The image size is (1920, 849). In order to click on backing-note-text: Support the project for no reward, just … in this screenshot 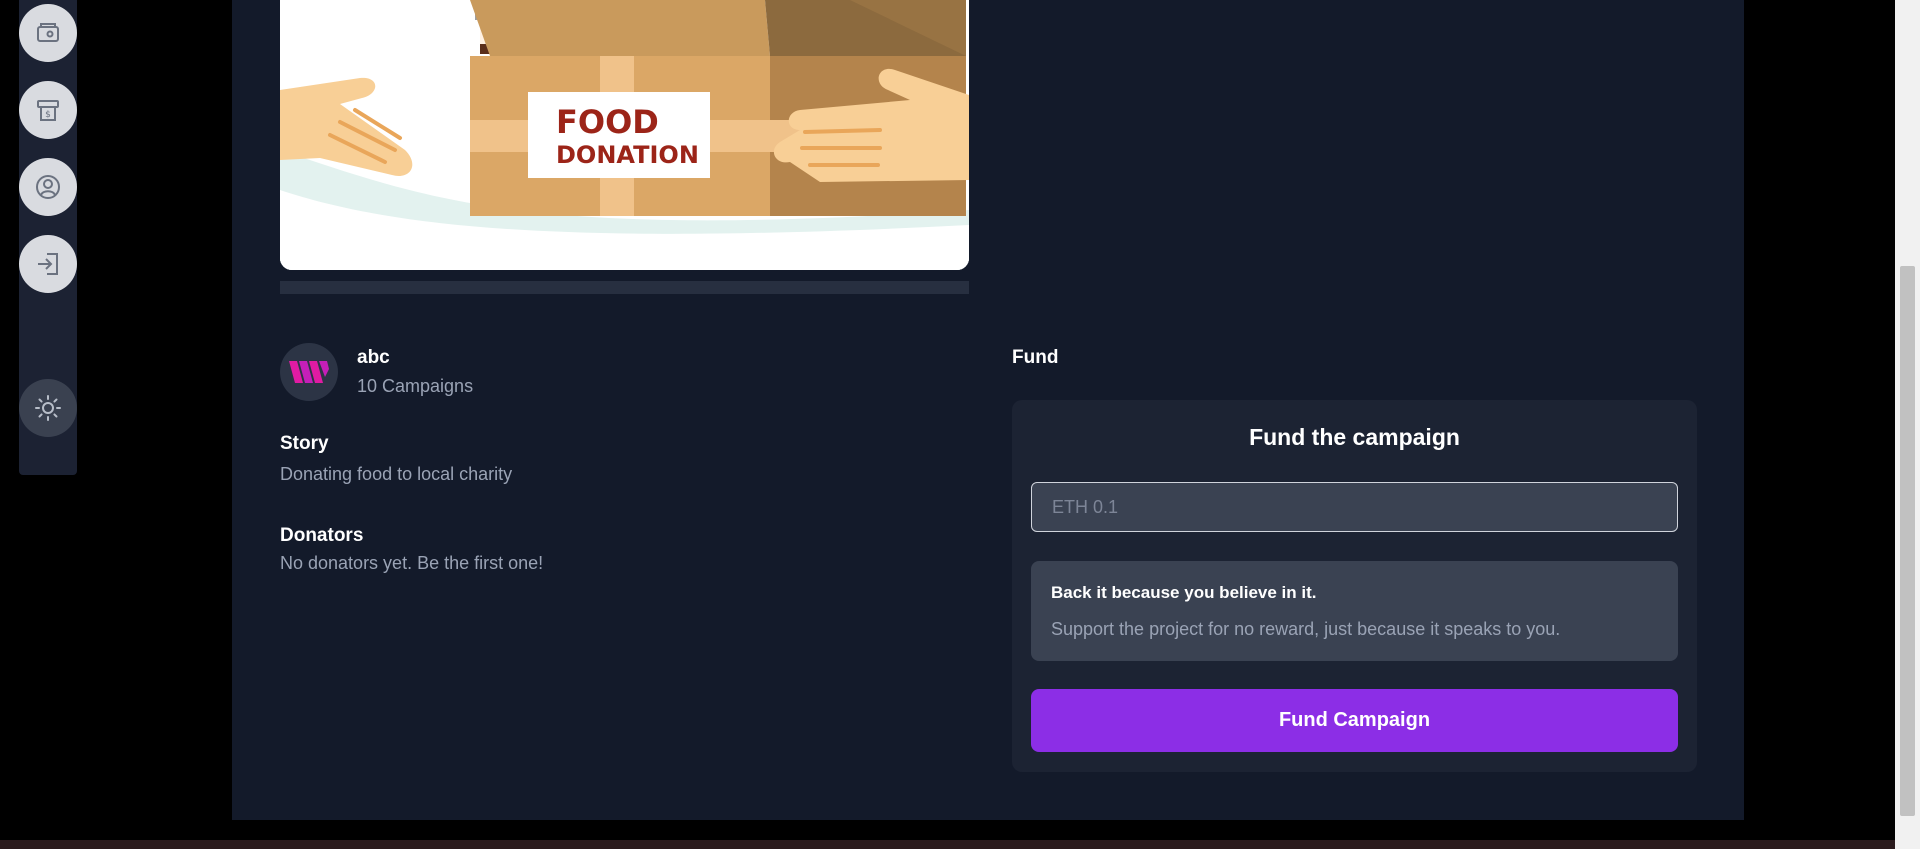, I will do `click(1306, 629)`.